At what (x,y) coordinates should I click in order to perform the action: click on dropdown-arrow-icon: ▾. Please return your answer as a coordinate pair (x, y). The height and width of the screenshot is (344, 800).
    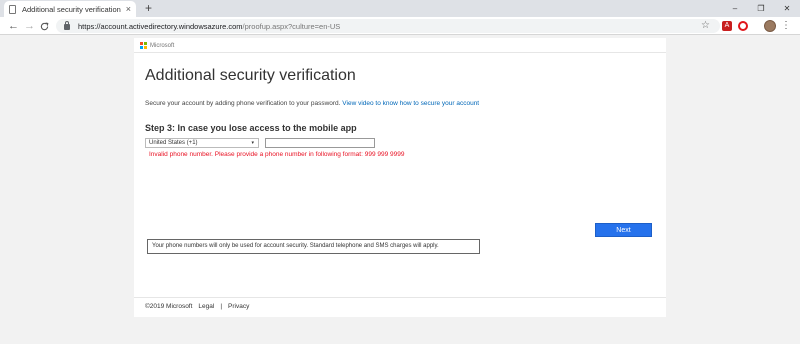
    Looking at the image, I should click on (252, 143).